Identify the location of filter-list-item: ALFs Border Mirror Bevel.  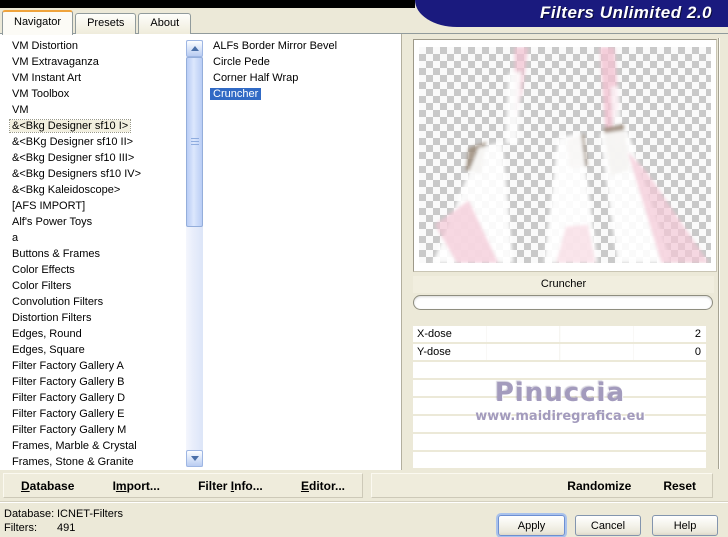
(304, 46).